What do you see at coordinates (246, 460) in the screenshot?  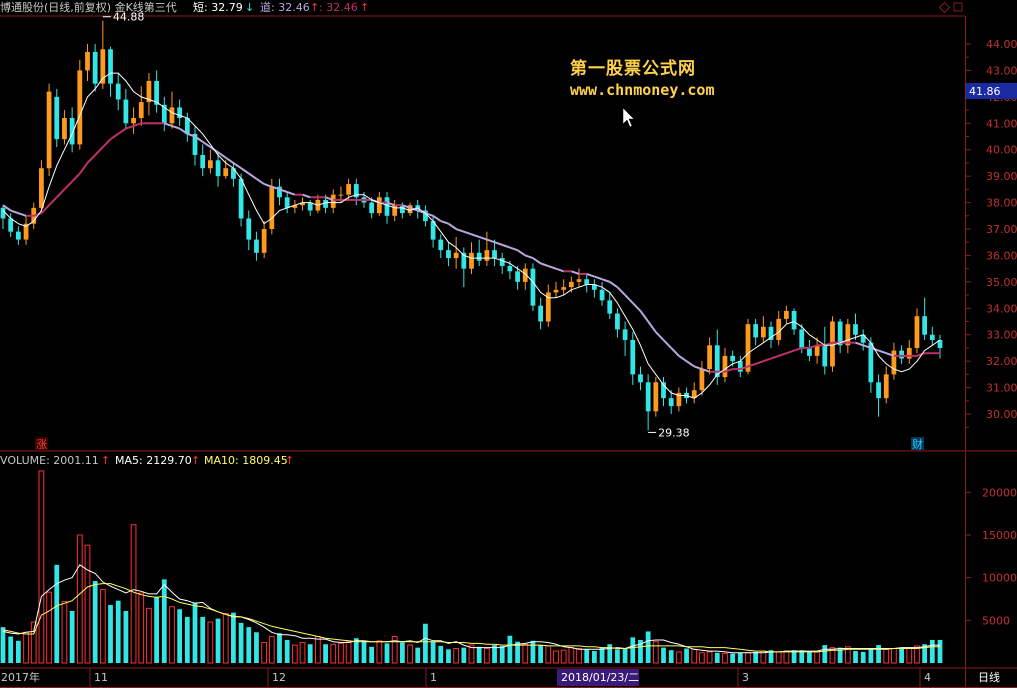 I see `vol-ma10-value: MA10: 1809.45` at bounding box center [246, 460].